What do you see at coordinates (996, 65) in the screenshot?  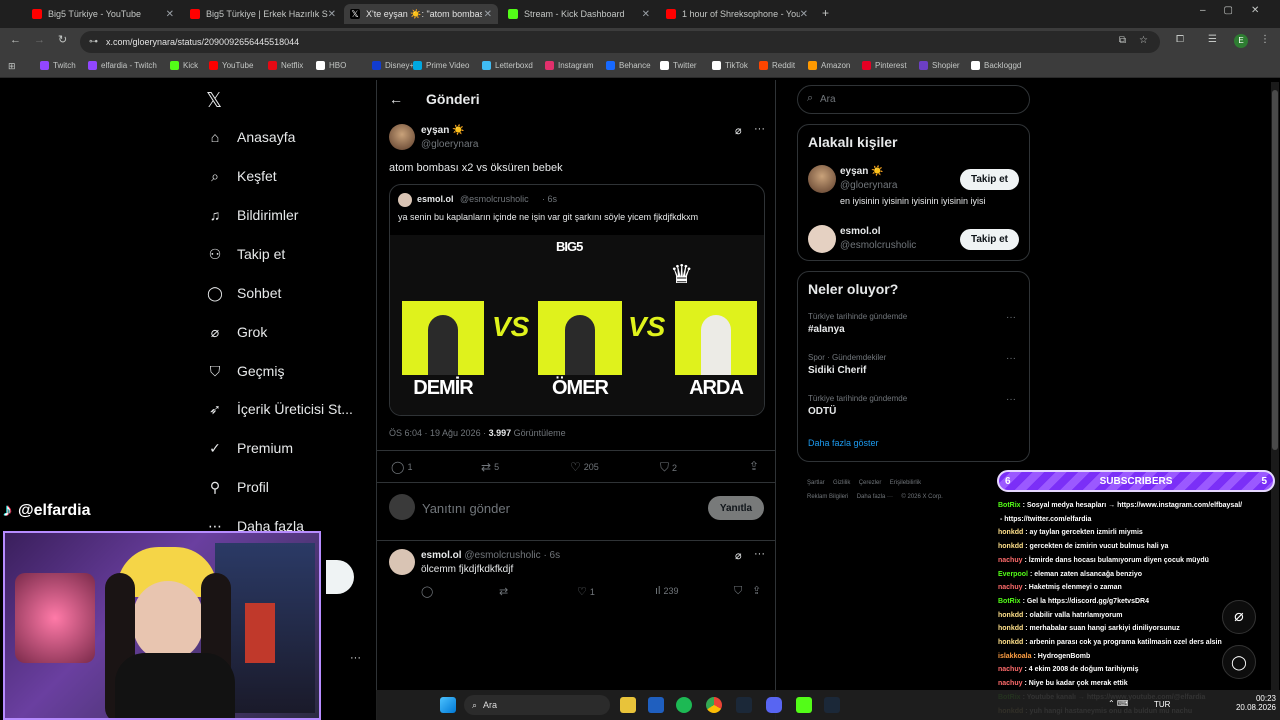 I see `bookmark-item: Backloggd` at bounding box center [996, 65].